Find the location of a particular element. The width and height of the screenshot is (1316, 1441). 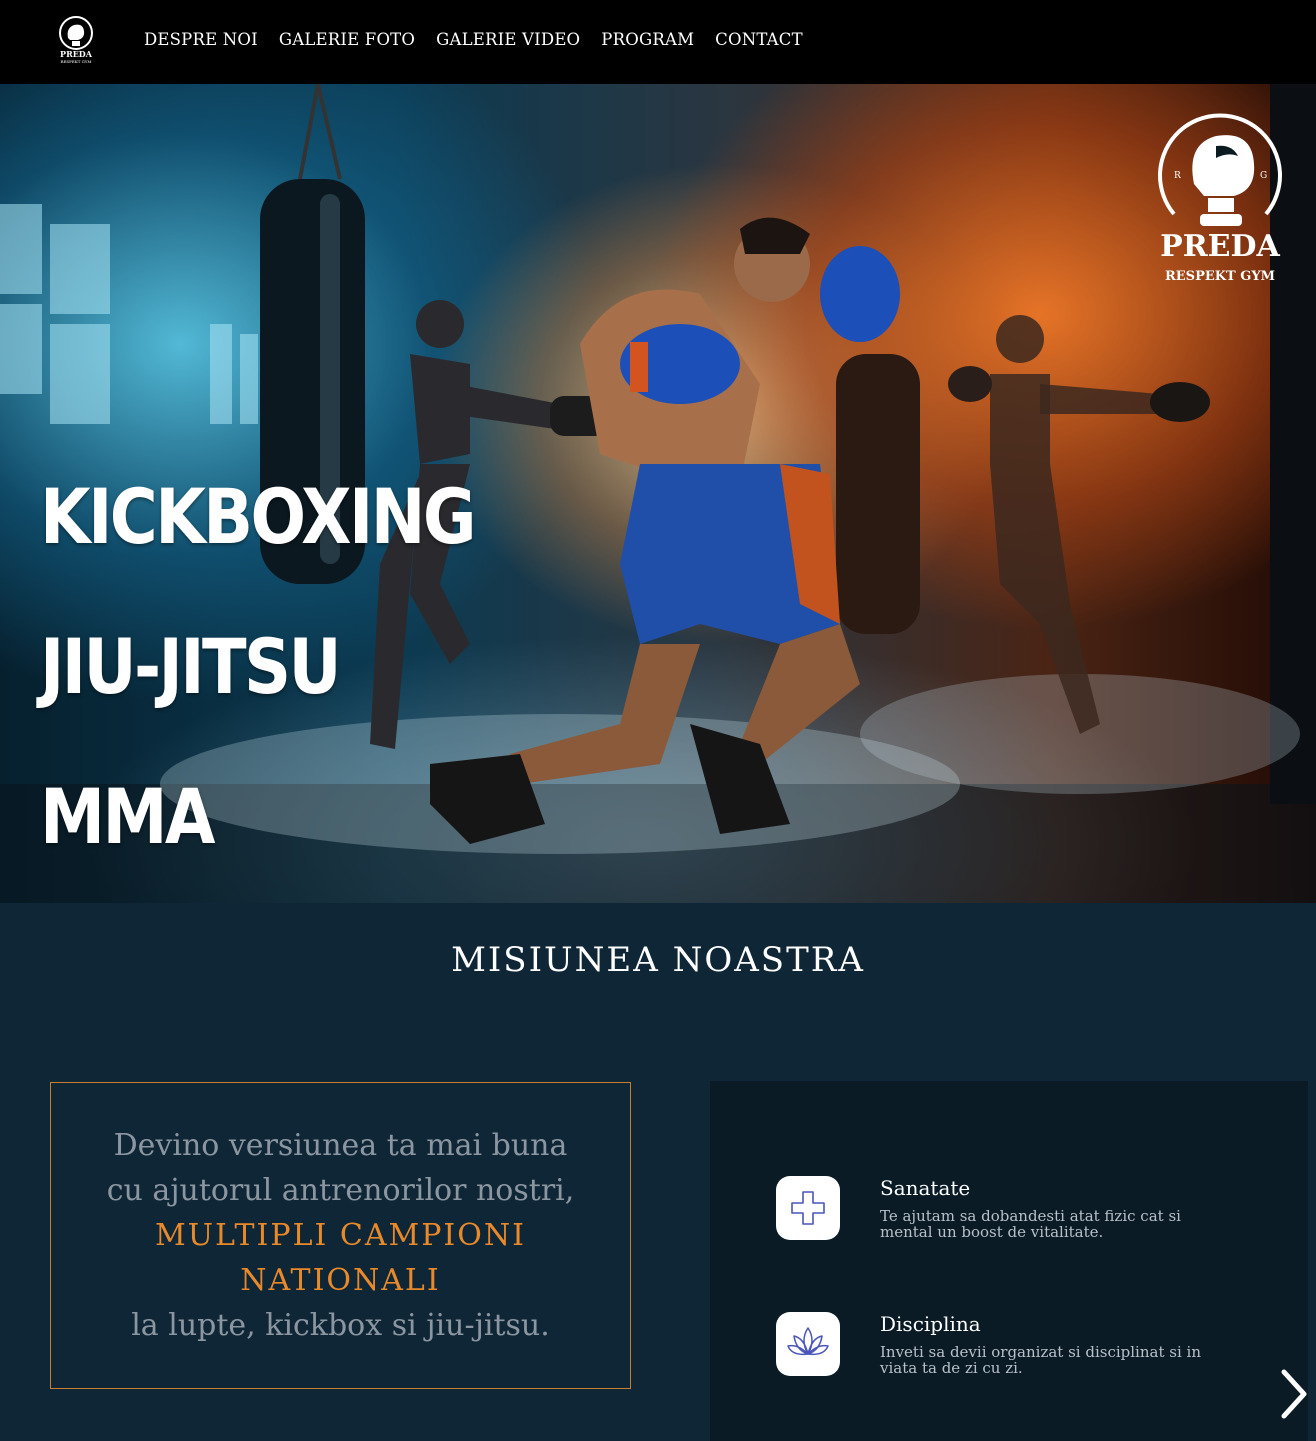

hero-gym-logo: R G PREDA RESPEKT GYM is located at coordinates (1220, 198).